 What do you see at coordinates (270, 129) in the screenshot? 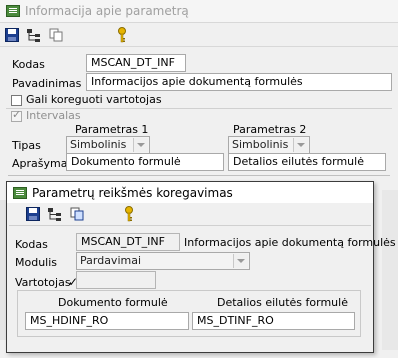
I see `param2-header: Parametras 2` at bounding box center [270, 129].